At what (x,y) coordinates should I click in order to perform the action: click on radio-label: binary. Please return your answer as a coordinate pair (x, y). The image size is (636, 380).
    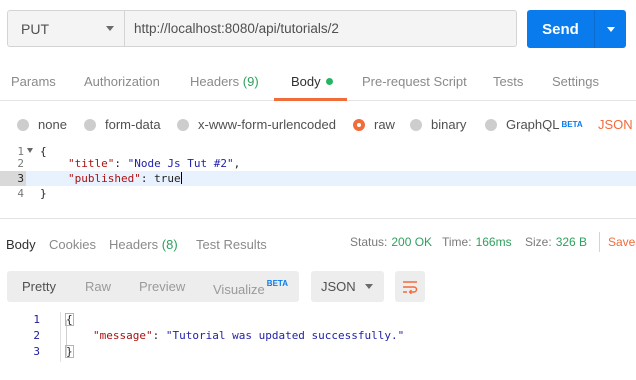
    Looking at the image, I should click on (449, 124).